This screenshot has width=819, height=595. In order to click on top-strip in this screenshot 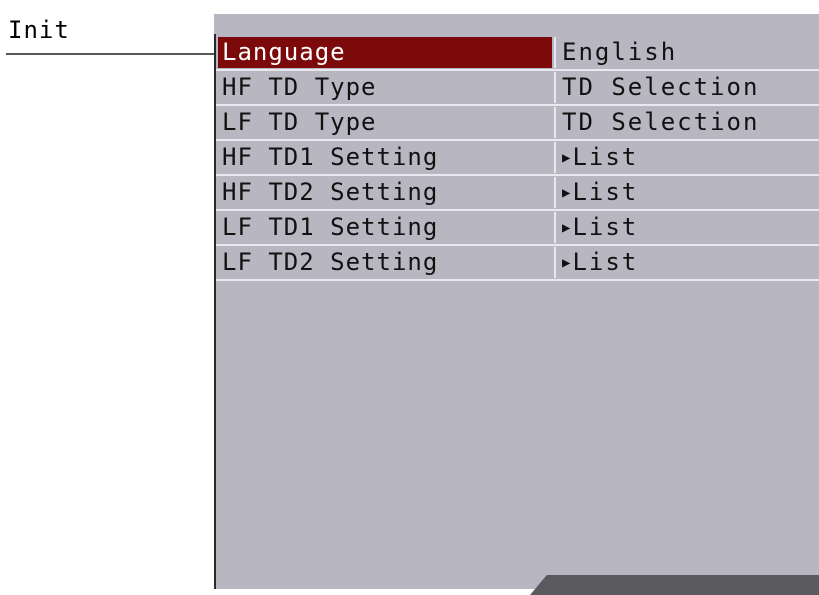, I will do `click(409, 7)`.